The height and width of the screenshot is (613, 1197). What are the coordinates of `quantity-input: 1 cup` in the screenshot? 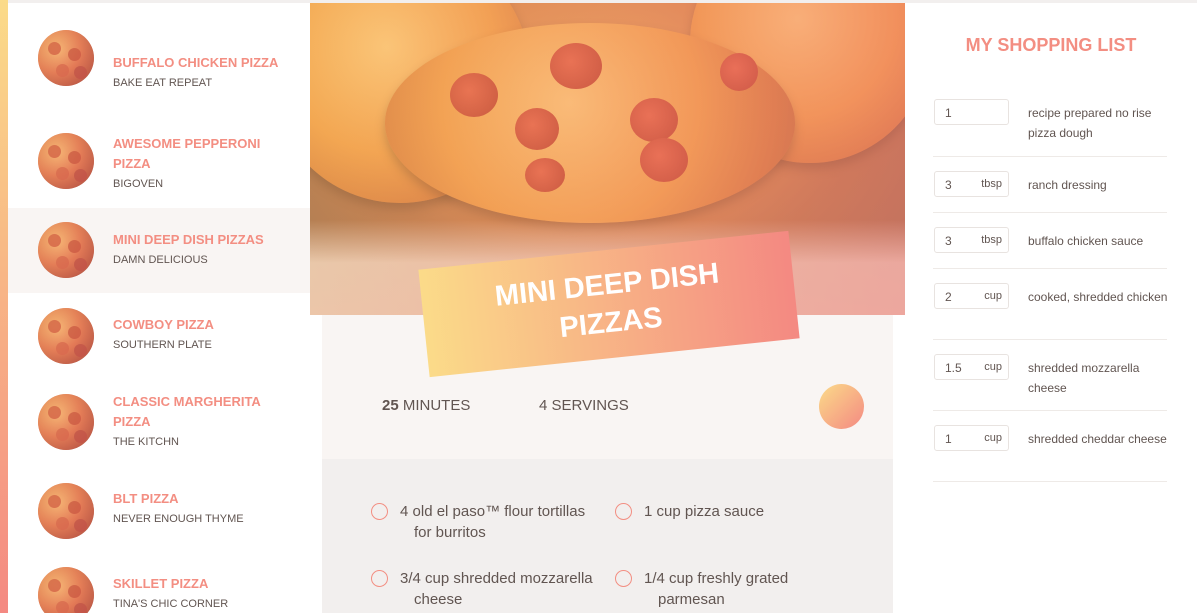 It's located at (971, 438).